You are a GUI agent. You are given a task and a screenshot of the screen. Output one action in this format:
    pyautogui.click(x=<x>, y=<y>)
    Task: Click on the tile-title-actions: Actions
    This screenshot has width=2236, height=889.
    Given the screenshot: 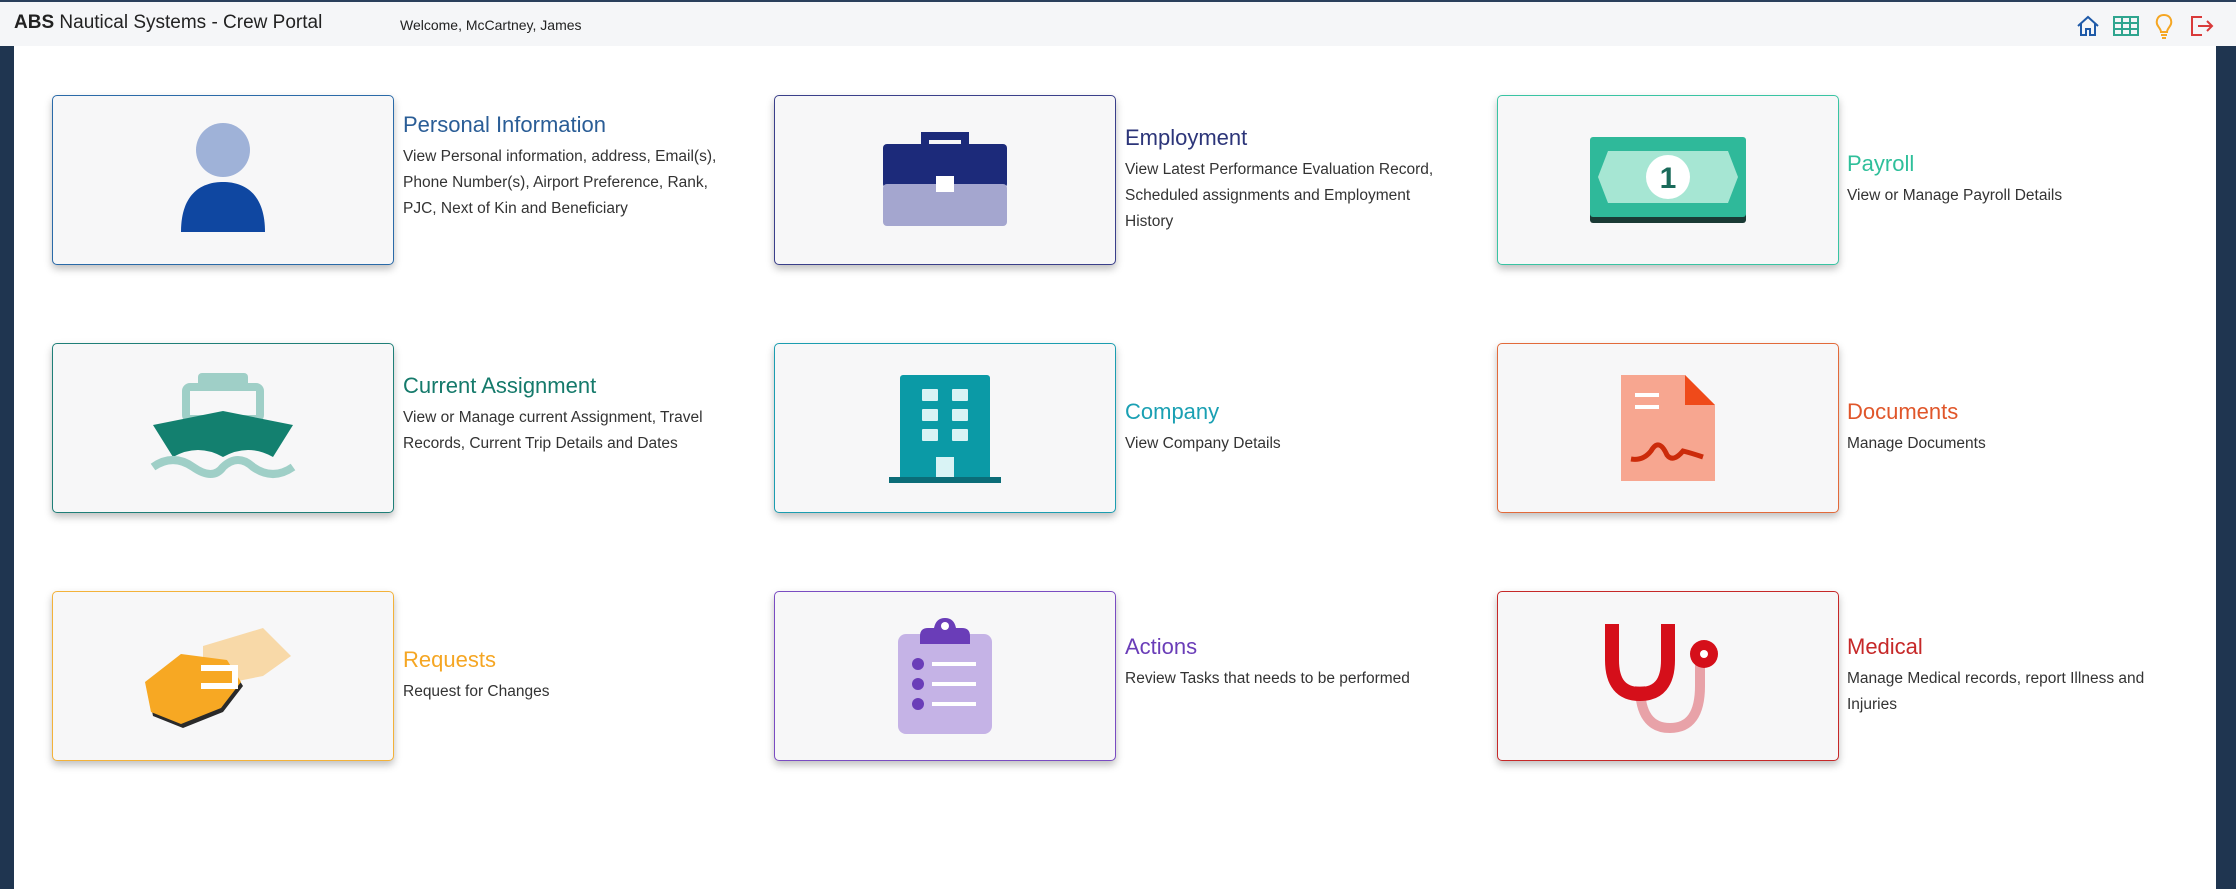 What is the action you would take?
    pyautogui.click(x=1161, y=647)
    